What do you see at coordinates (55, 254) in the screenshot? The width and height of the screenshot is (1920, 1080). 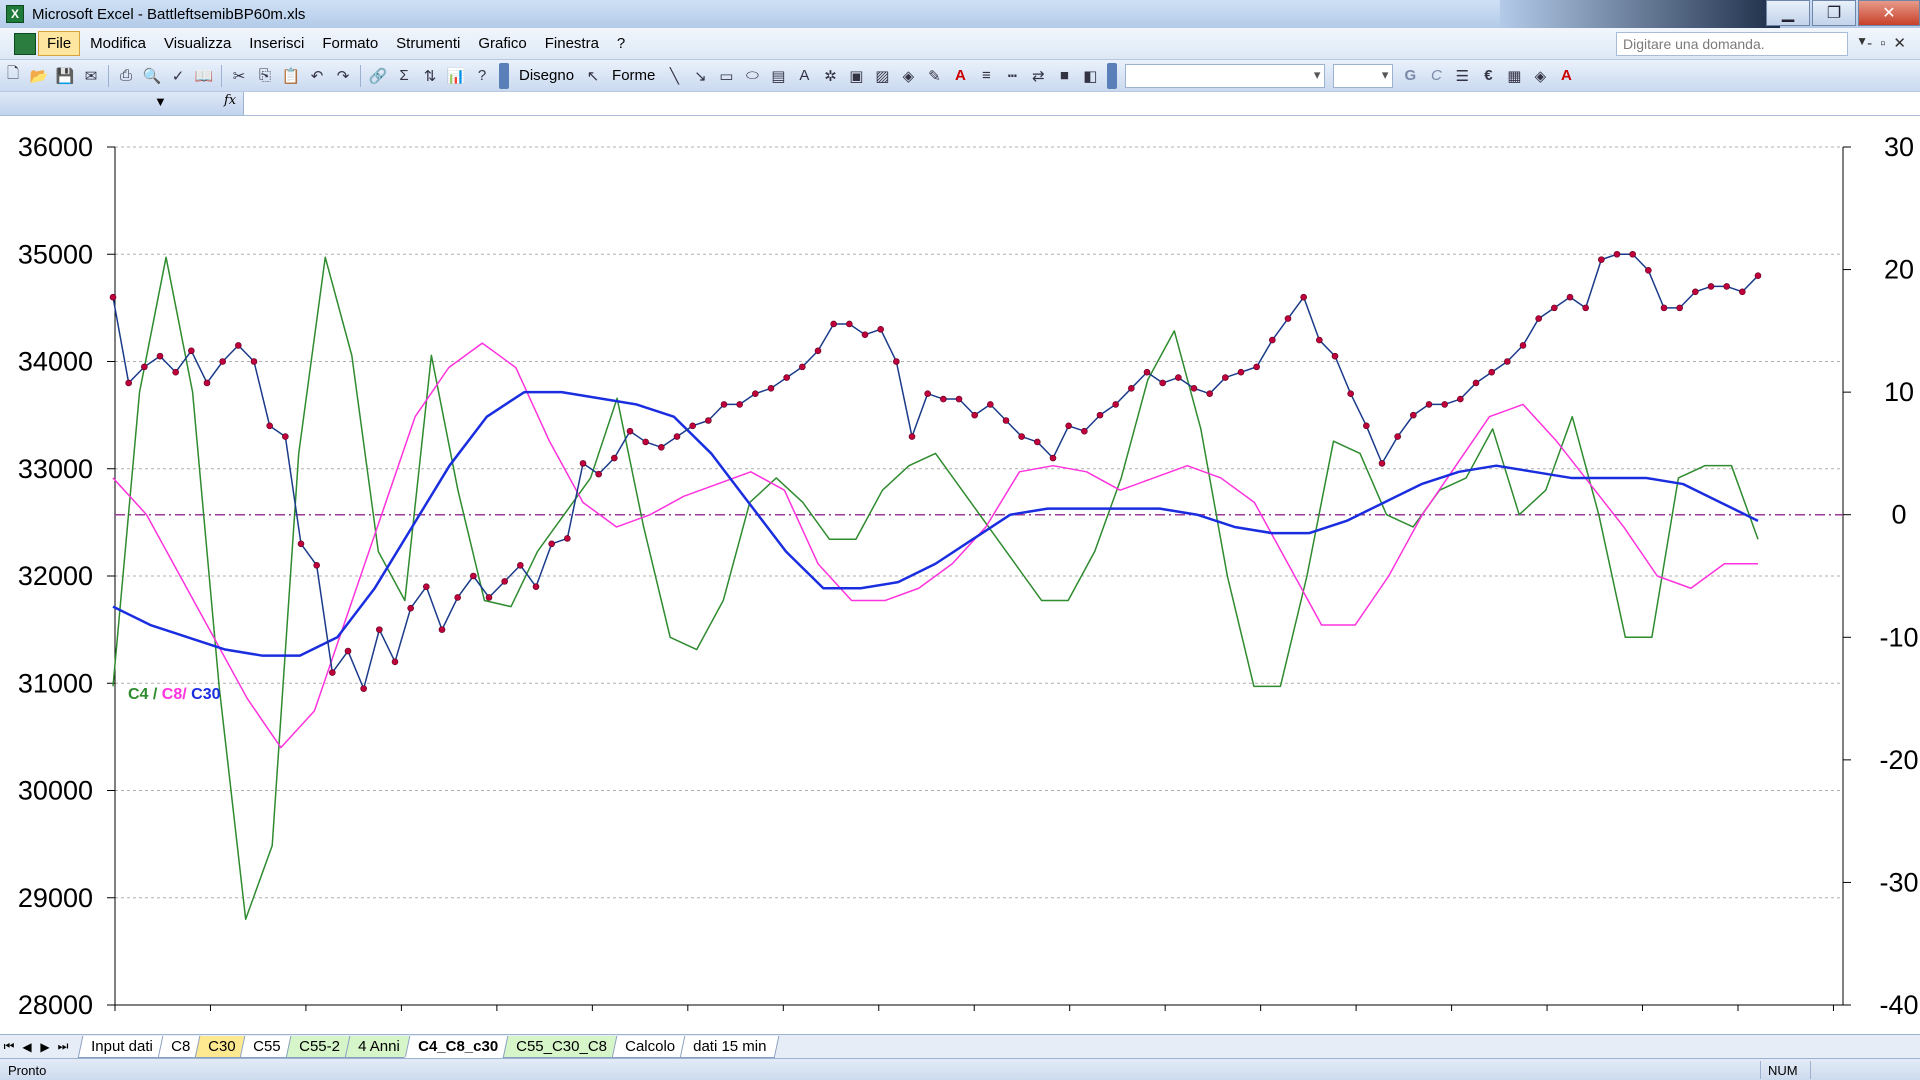 I see `y-left-tick-label: 35000` at bounding box center [55, 254].